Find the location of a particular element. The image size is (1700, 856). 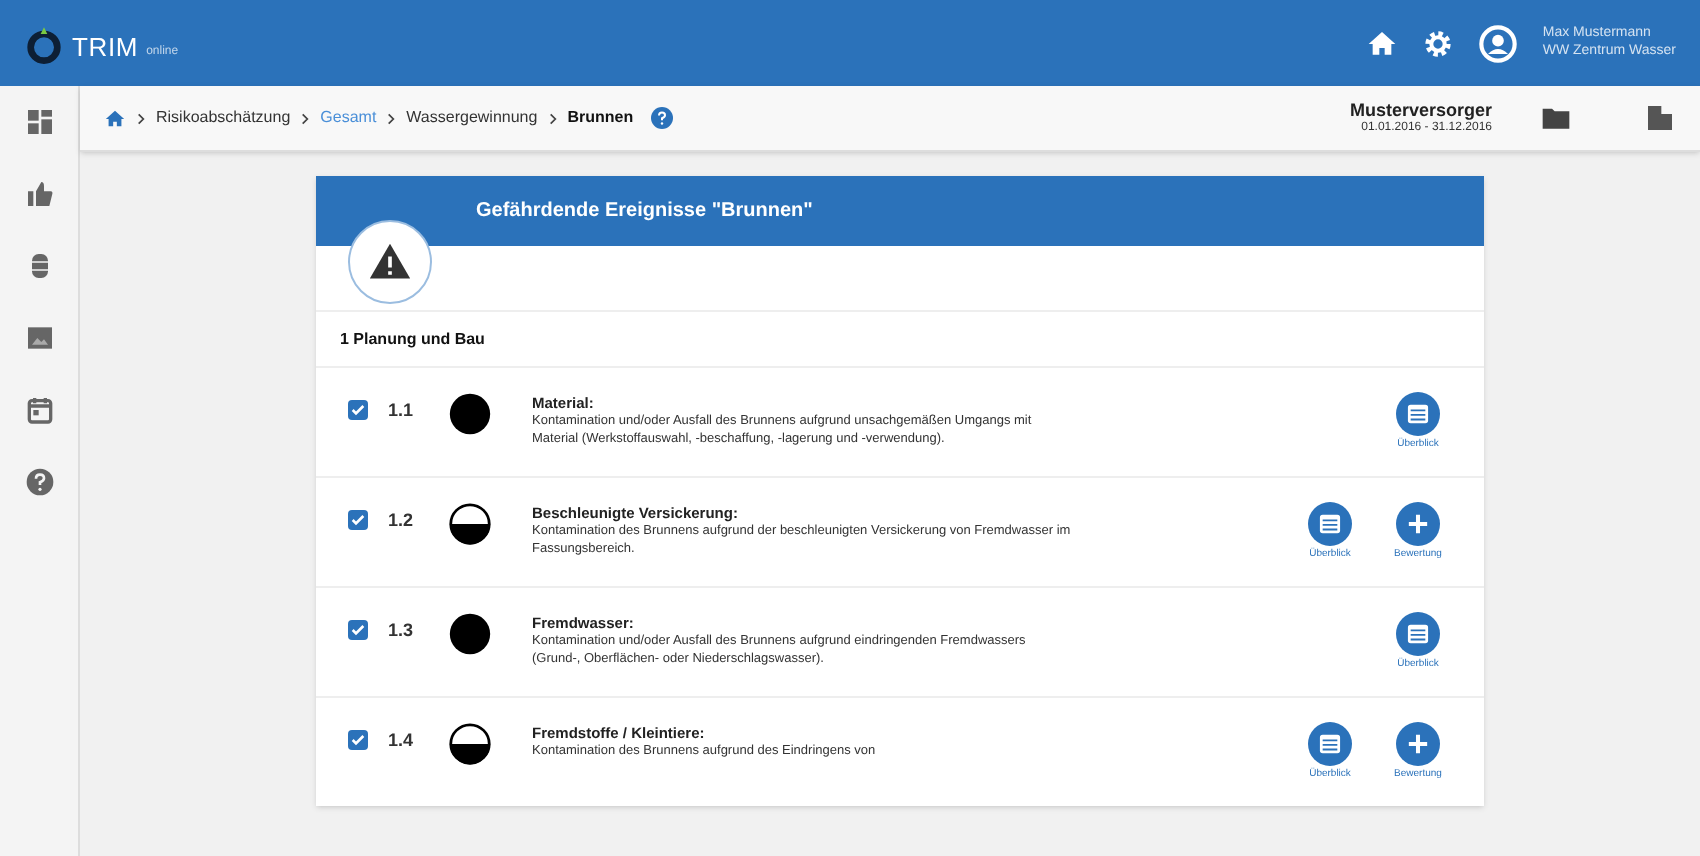

image-icon is located at coordinates (39, 338).